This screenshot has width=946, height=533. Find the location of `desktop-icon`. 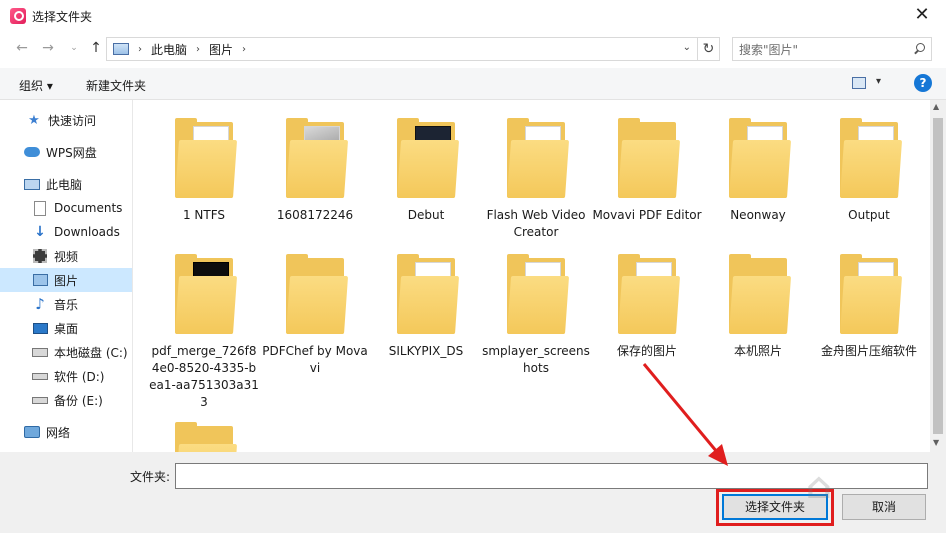

desktop-icon is located at coordinates (40, 328).